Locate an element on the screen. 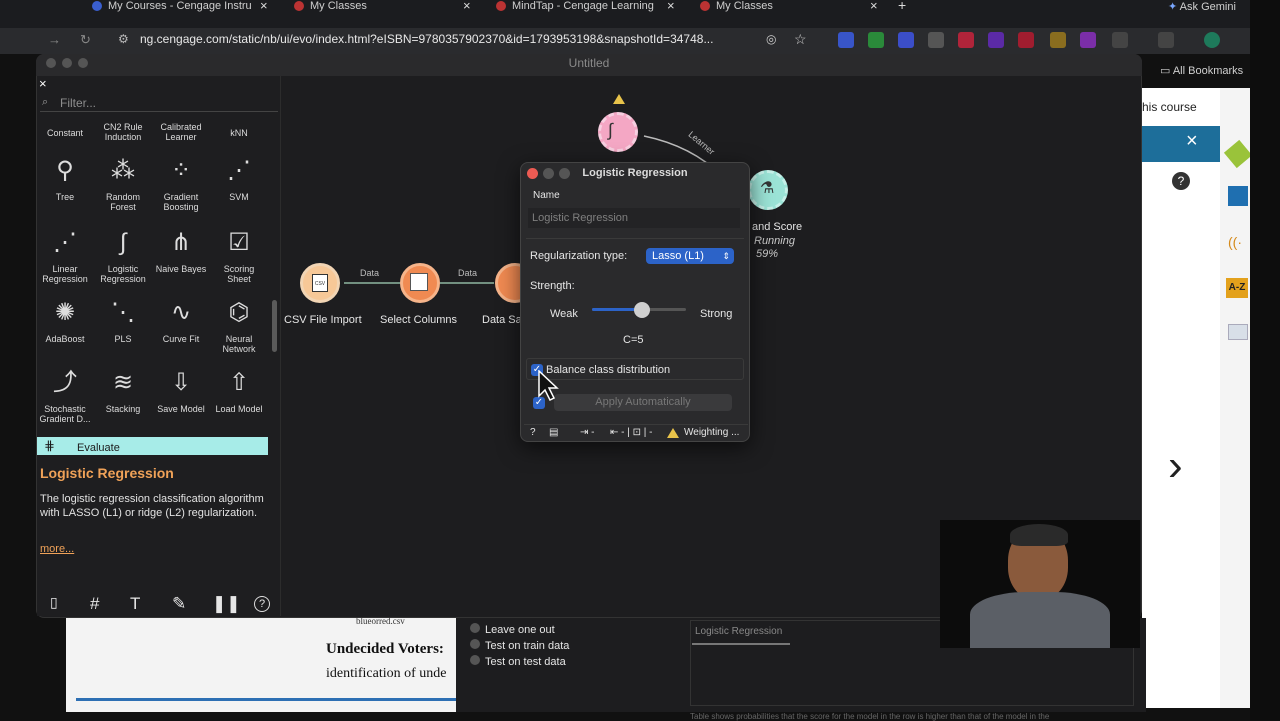 The image size is (1280, 721). widget-adaboost: ✺ AdaBoost is located at coordinates (65, 320).